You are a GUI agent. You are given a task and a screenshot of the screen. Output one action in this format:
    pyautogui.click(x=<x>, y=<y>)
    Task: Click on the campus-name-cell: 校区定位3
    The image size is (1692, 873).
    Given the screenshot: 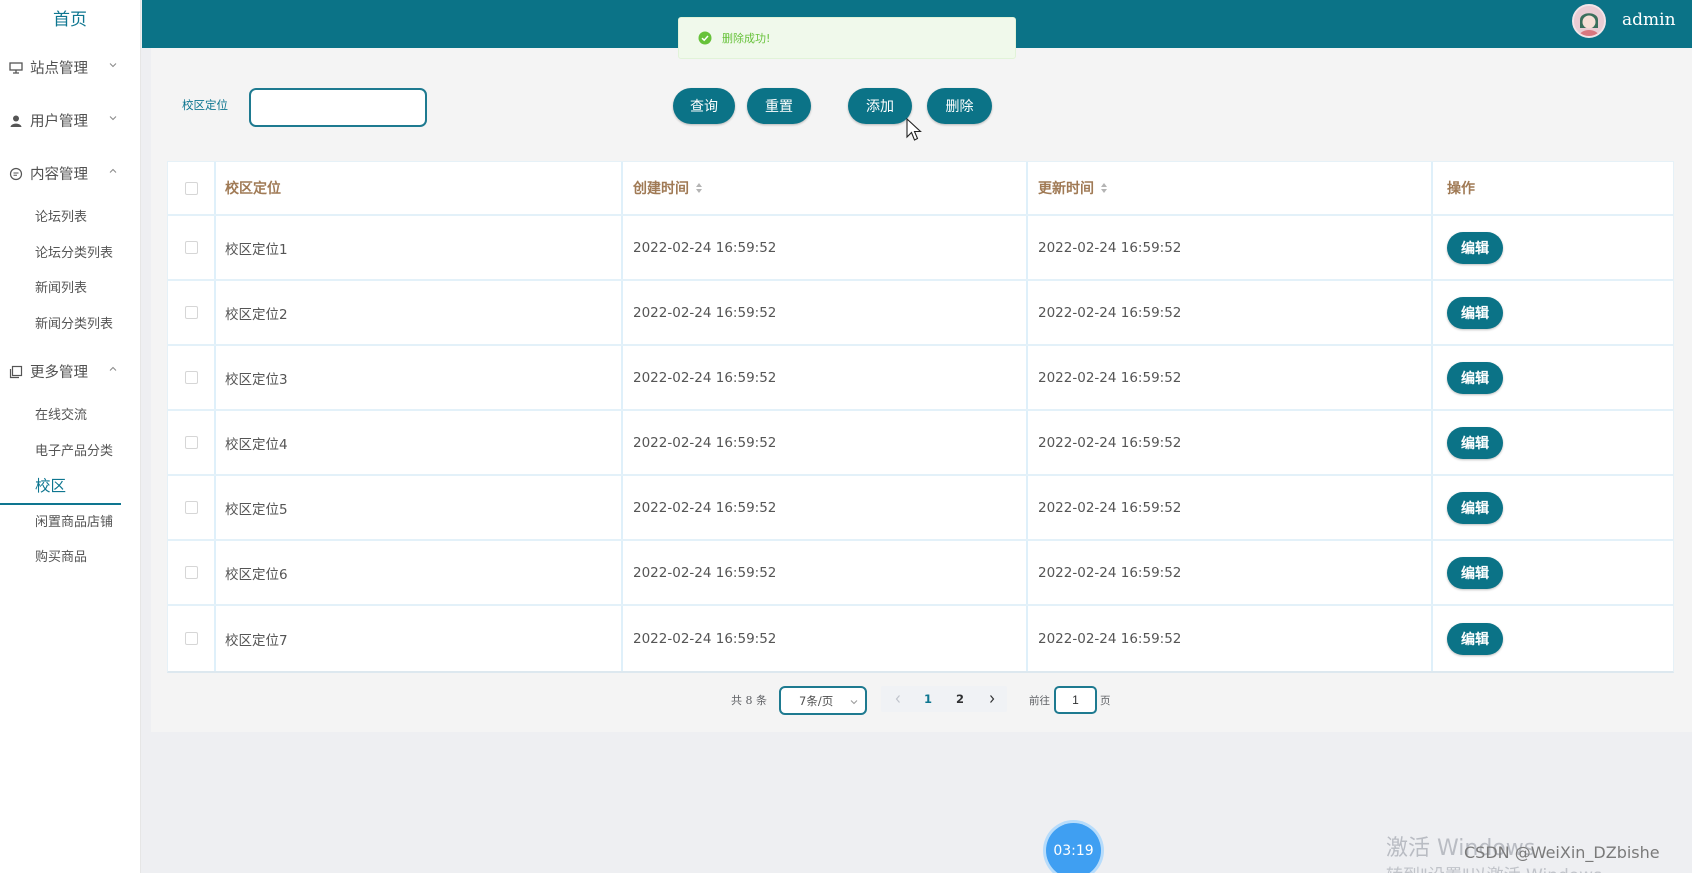 What is the action you would take?
    pyautogui.click(x=419, y=377)
    